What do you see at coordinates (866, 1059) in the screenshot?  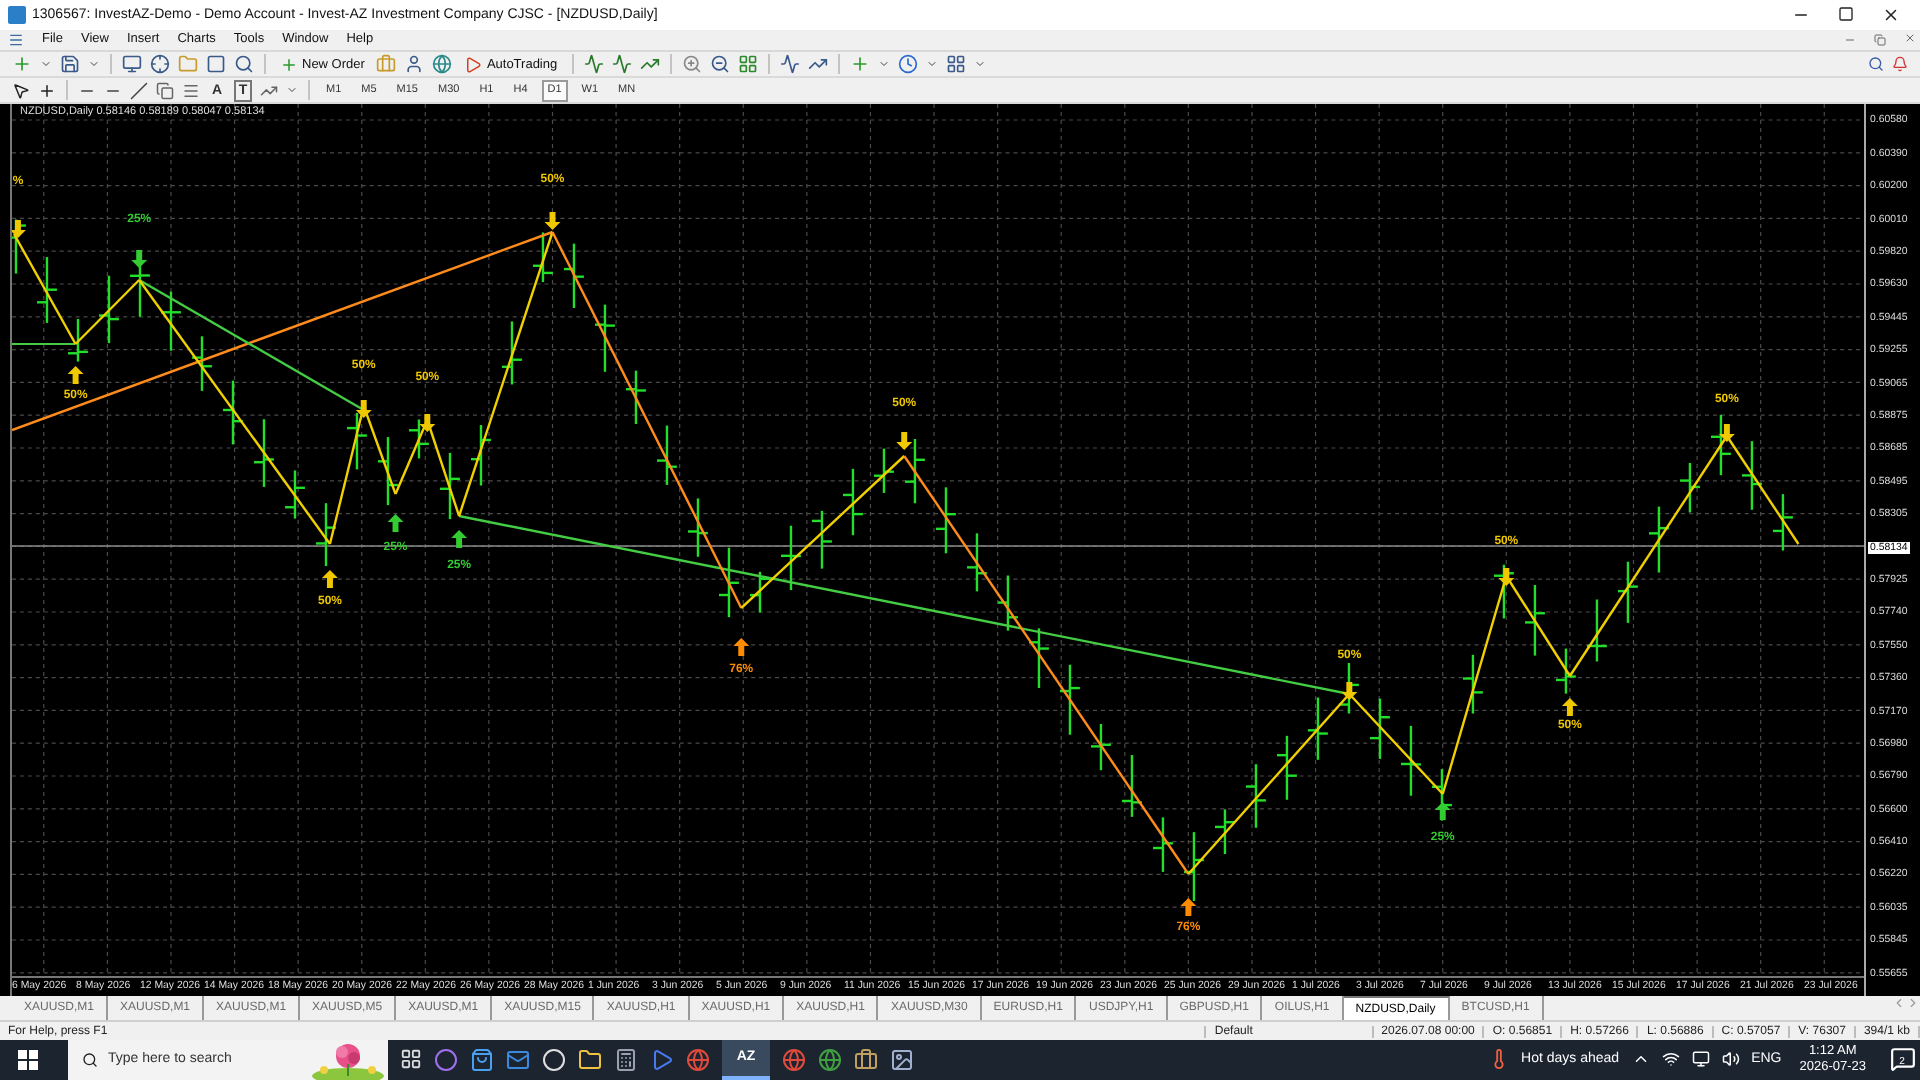 I see `briefcase-icon` at bounding box center [866, 1059].